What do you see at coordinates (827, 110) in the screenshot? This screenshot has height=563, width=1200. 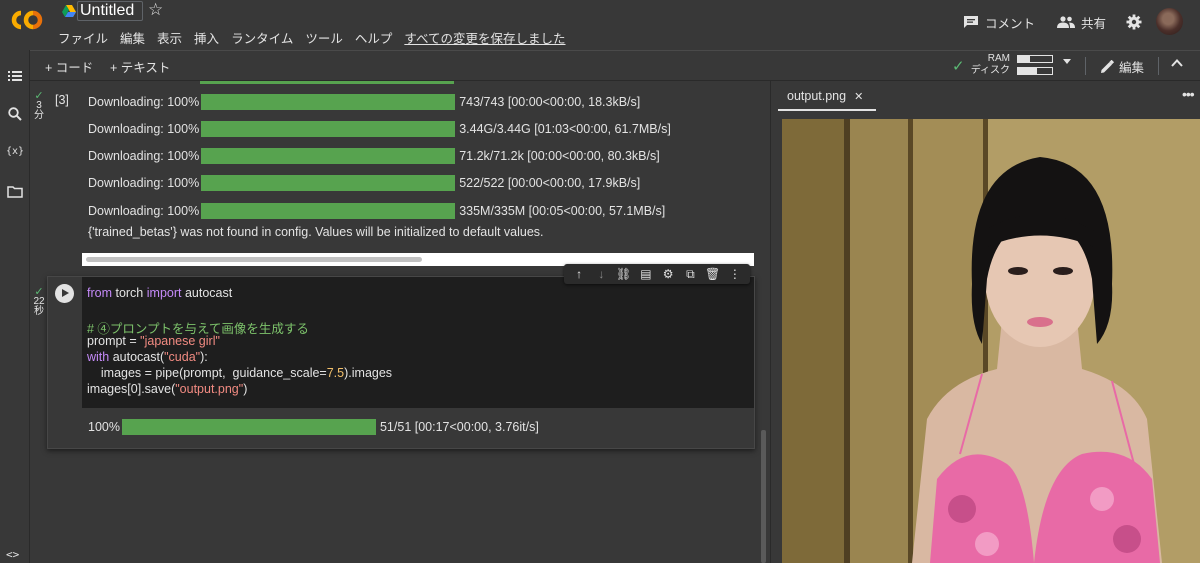 I see `tab-active-indicator` at bounding box center [827, 110].